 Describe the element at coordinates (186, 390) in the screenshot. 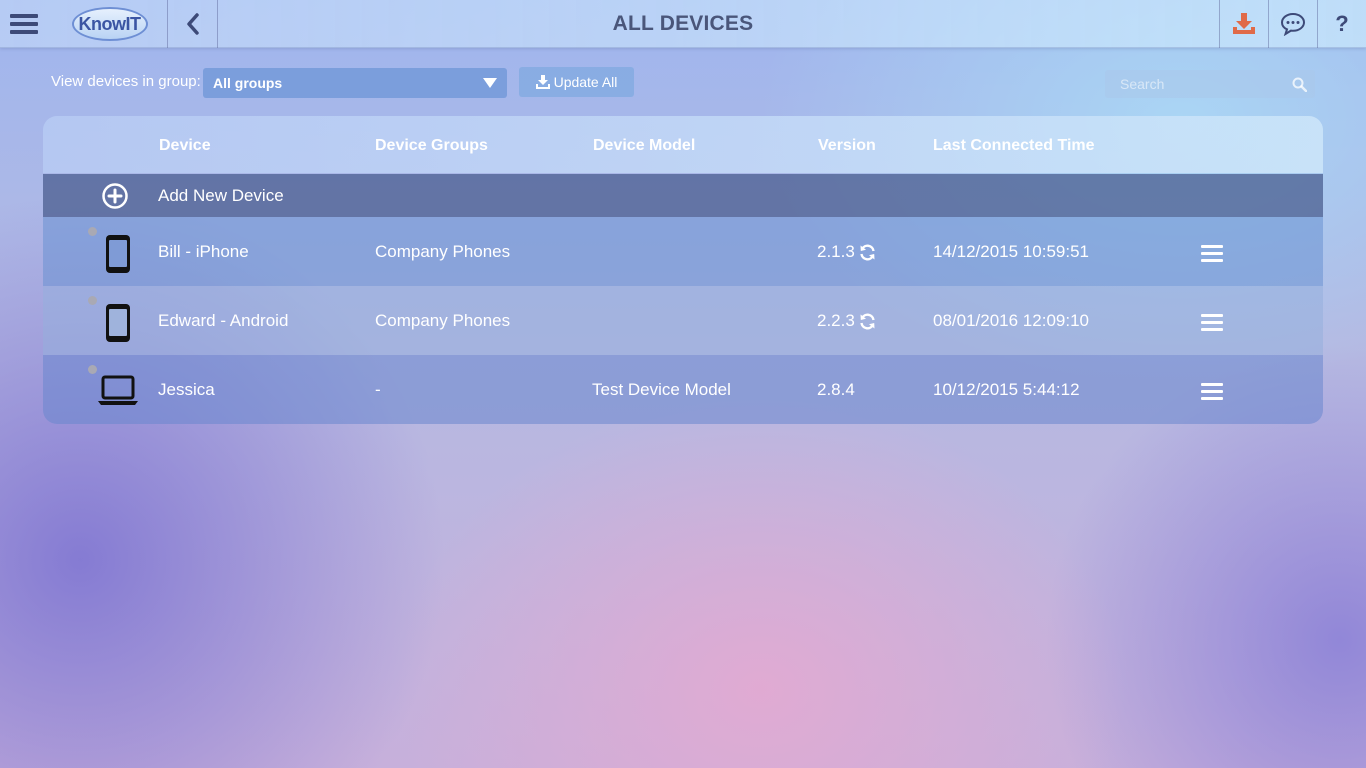

I see `device-name: Jessica` at that location.